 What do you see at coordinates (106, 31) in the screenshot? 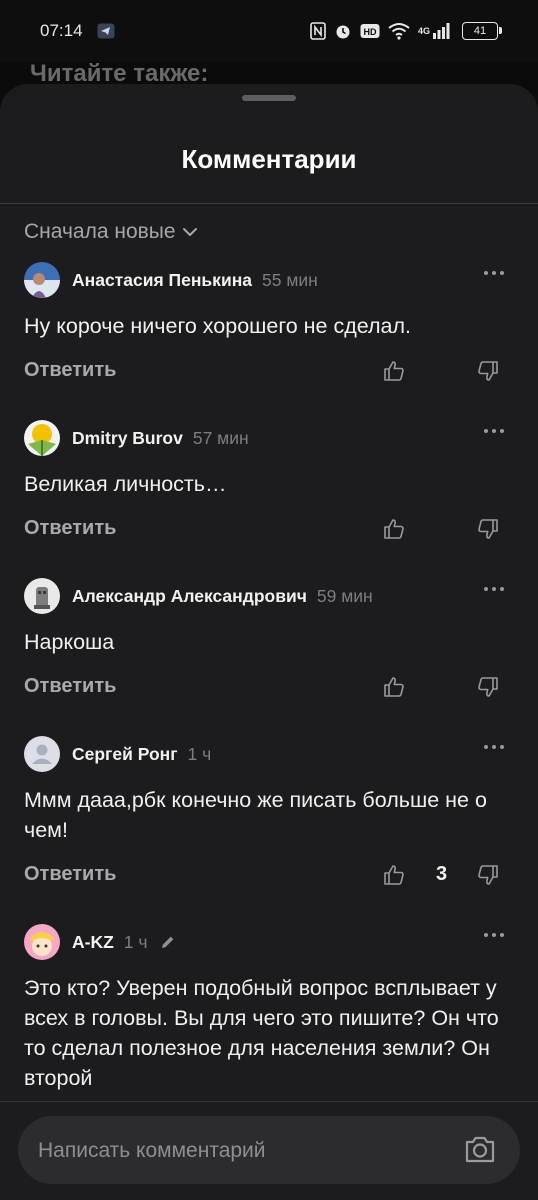
I see `telegram-icon` at bounding box center [106, 31].